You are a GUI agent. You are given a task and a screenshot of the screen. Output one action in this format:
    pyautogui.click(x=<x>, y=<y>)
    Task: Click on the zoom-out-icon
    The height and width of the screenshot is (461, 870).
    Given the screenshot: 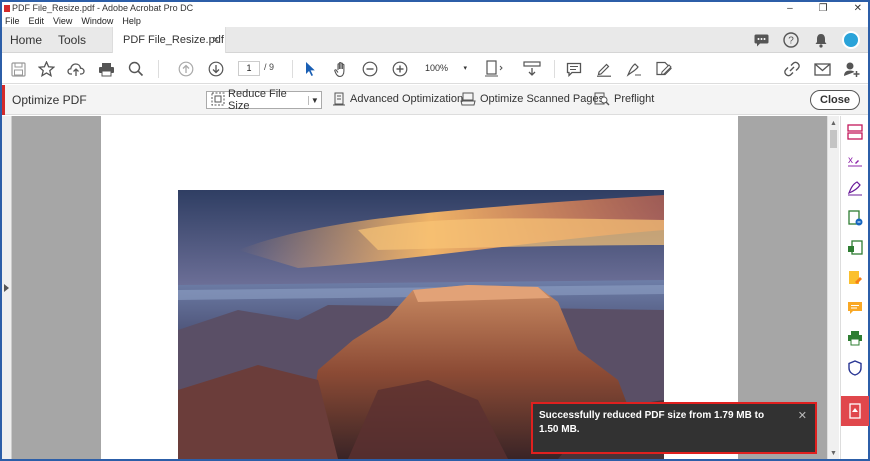 What is the action you would take?
    pyautogui.click(x=370, y=69)
    